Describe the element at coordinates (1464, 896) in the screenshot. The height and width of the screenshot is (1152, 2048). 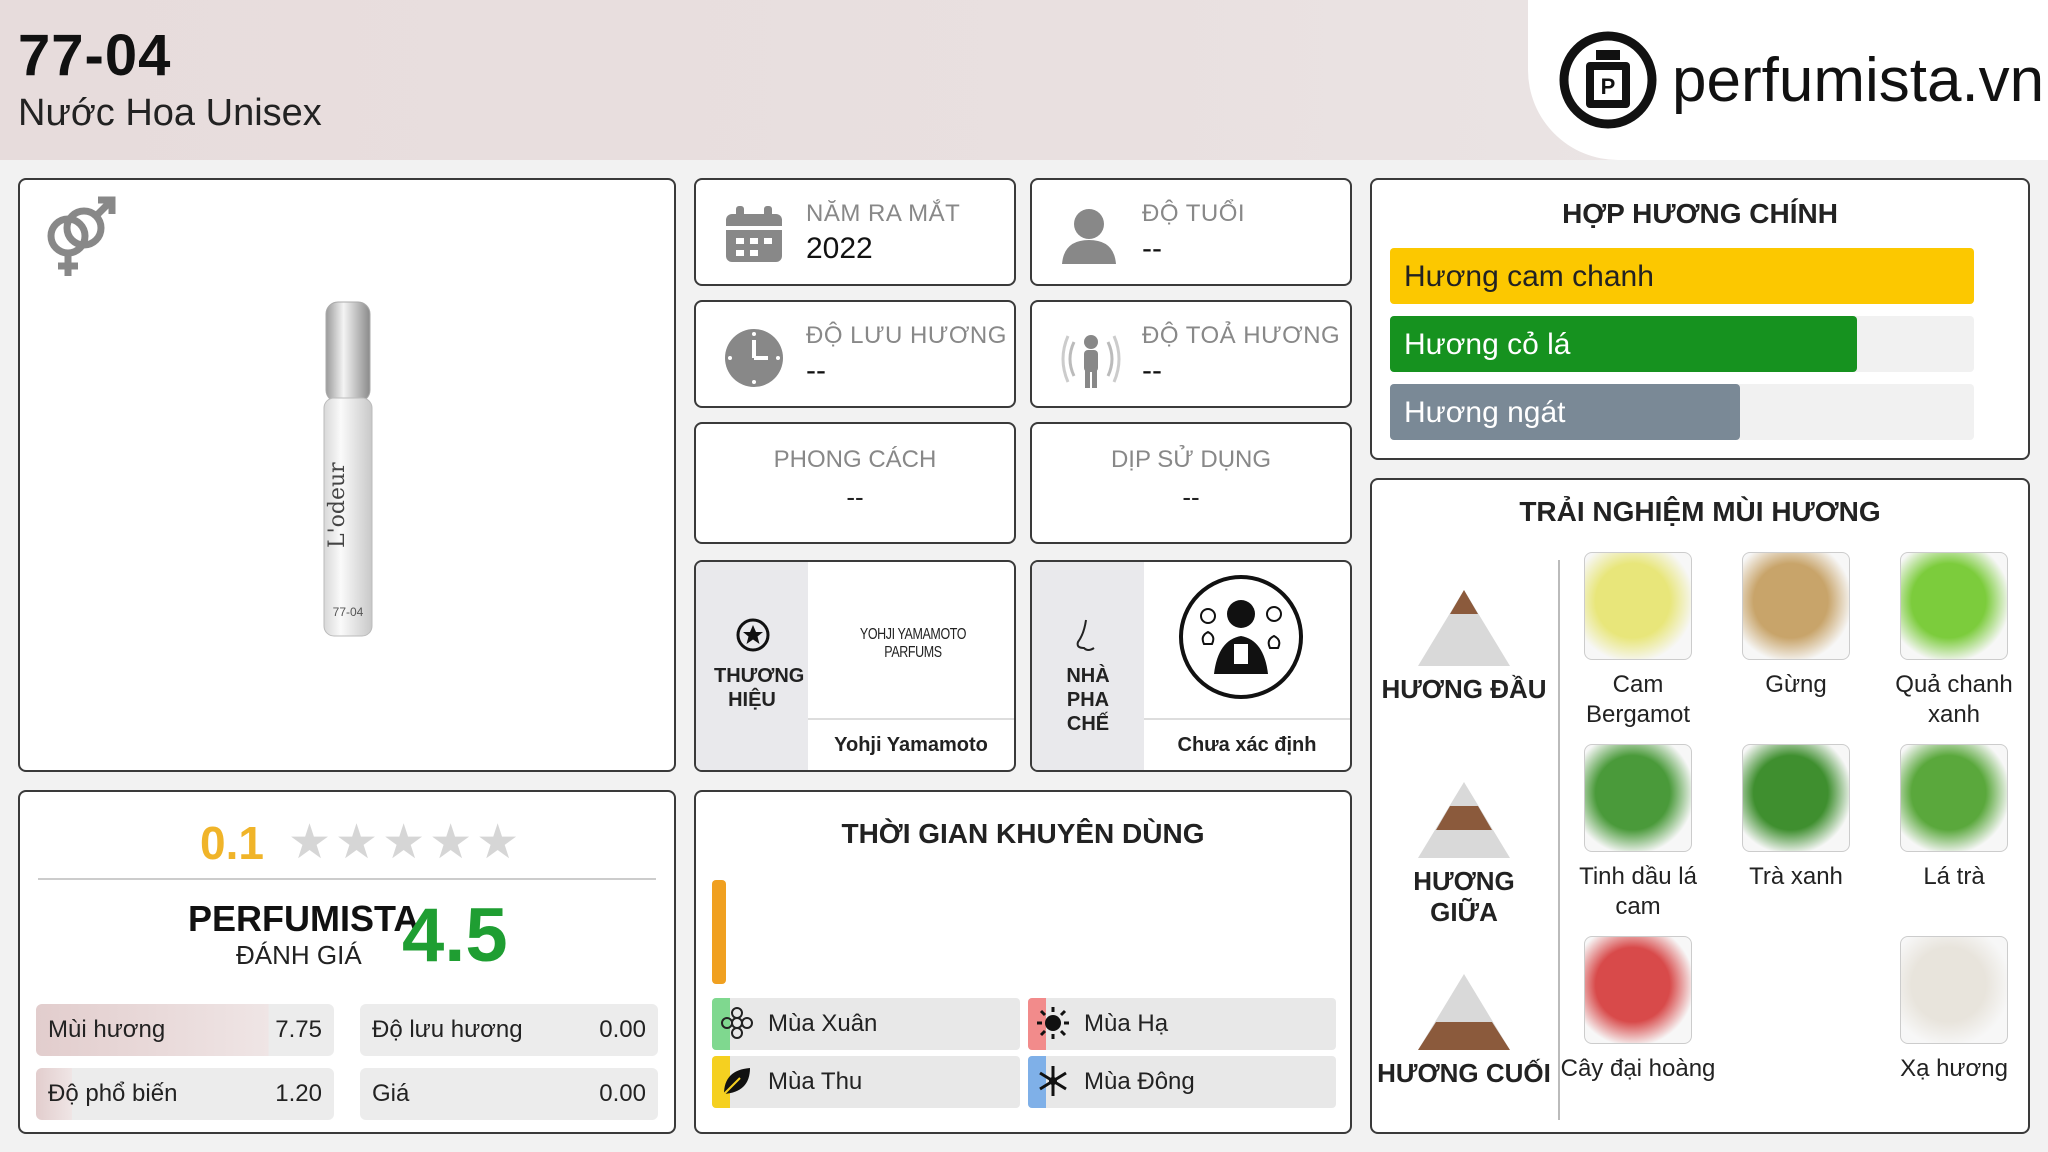
I see `note-tier-label: HƯƠNG GIỮA` at that location.